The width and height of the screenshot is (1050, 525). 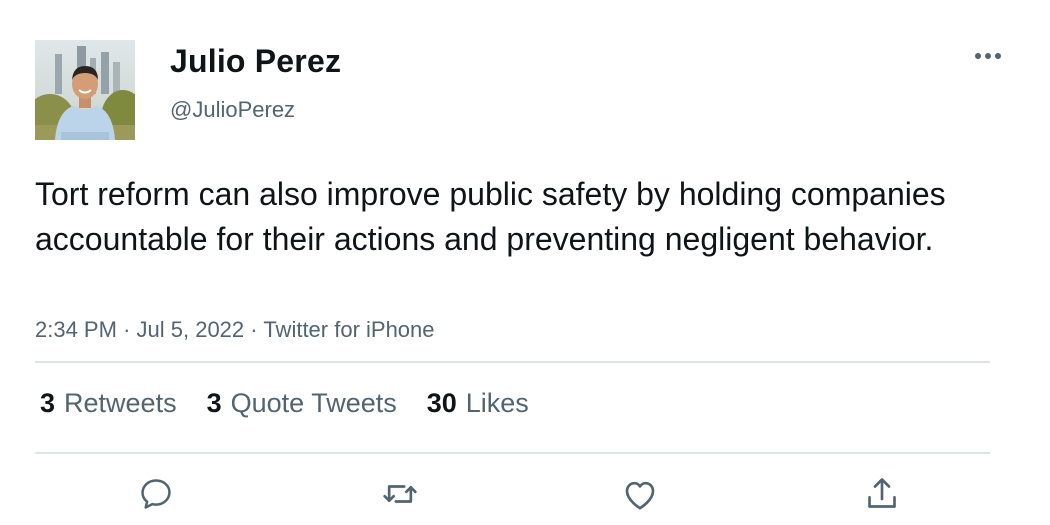 What do you see at coordinates (441, 403) in the screenshot?
I see `likes-count: 30` at bounding box center [441, 403].